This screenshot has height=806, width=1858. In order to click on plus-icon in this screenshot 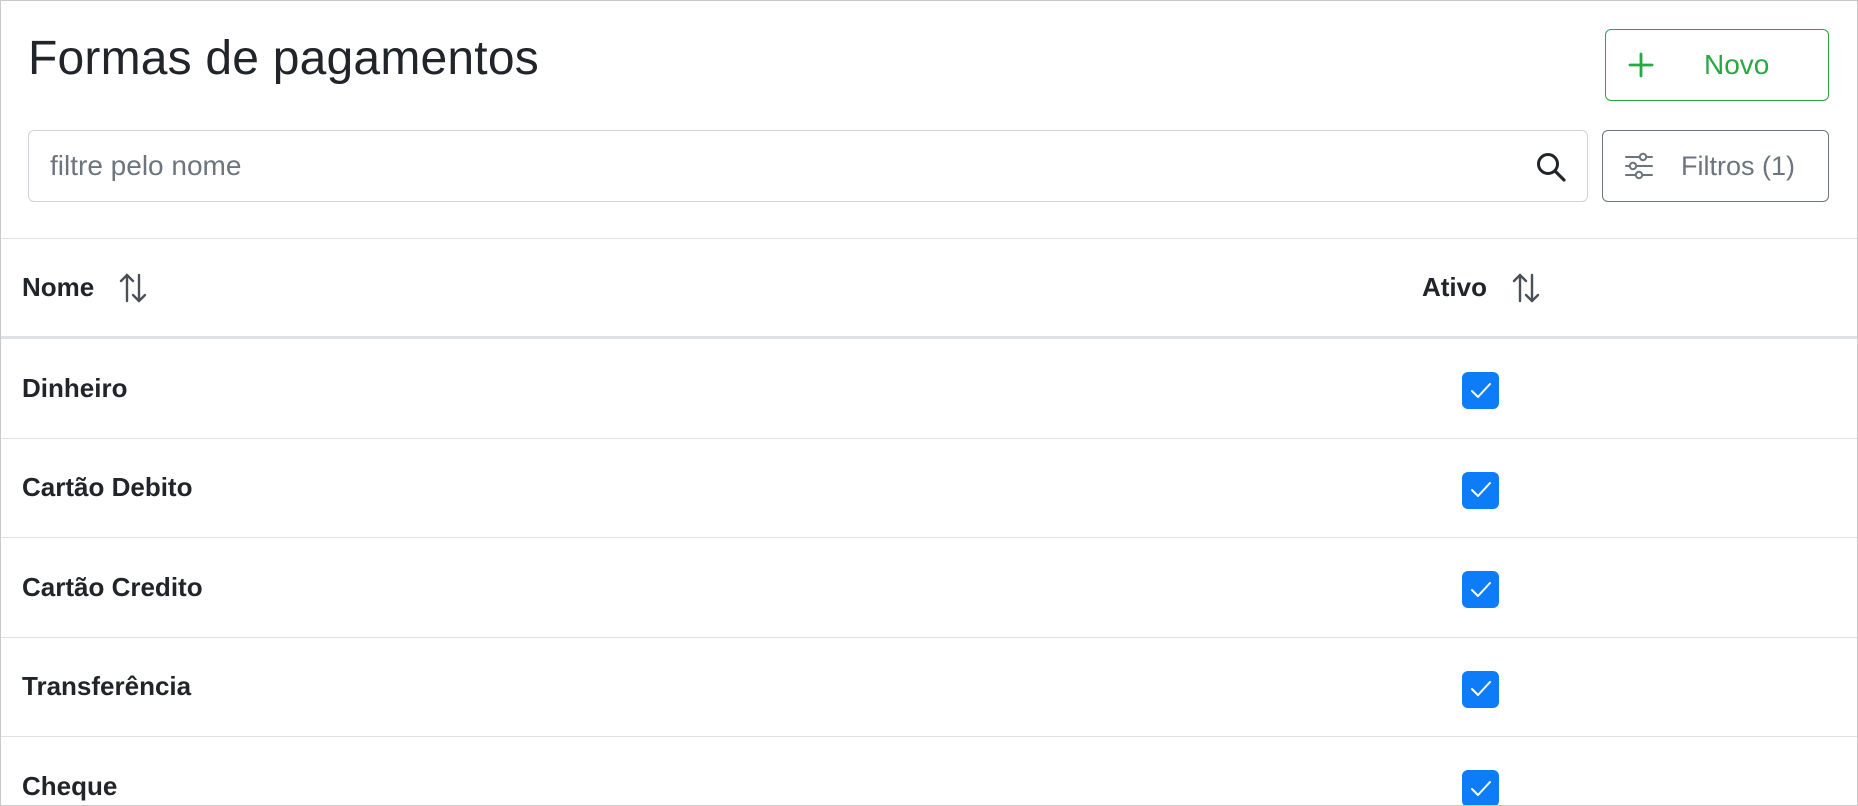, I will do `click(1641, 65)`.